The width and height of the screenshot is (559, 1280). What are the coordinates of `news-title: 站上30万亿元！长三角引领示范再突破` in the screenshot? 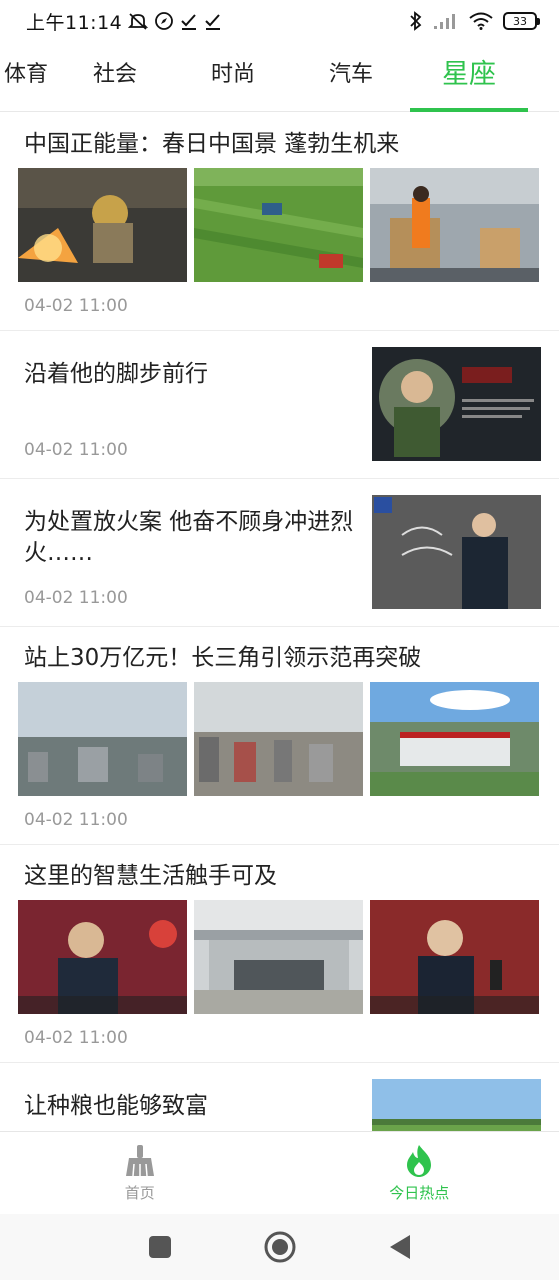 It's located at (223, 658).